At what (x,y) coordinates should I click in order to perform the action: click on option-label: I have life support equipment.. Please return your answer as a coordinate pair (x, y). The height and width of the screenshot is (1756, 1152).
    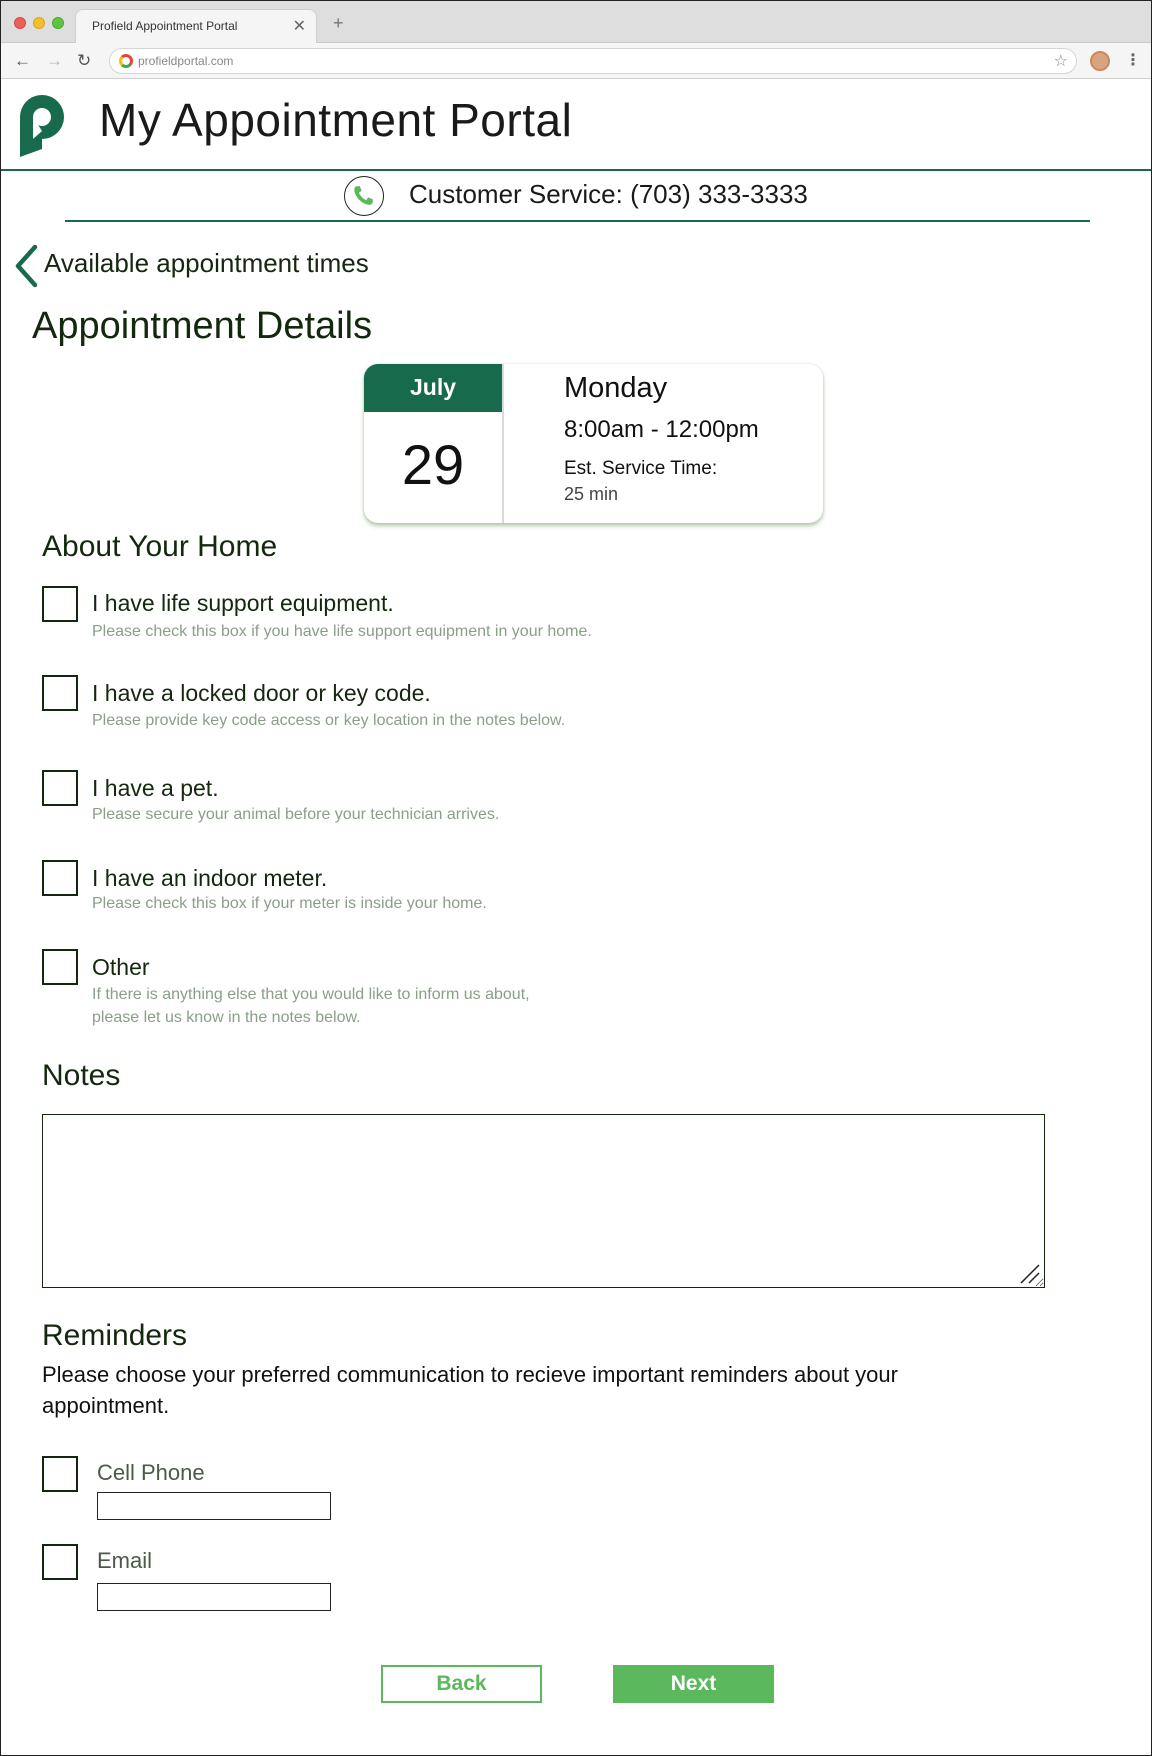
    Looking at the image, I should click on (243, 603).